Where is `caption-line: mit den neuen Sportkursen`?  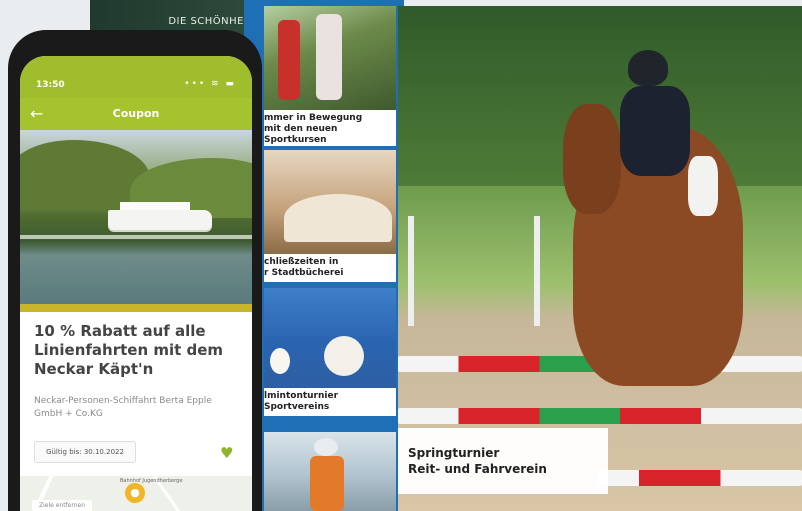
caption-line: mit den neuen Sportkursen is located at coordinates (301, 134).